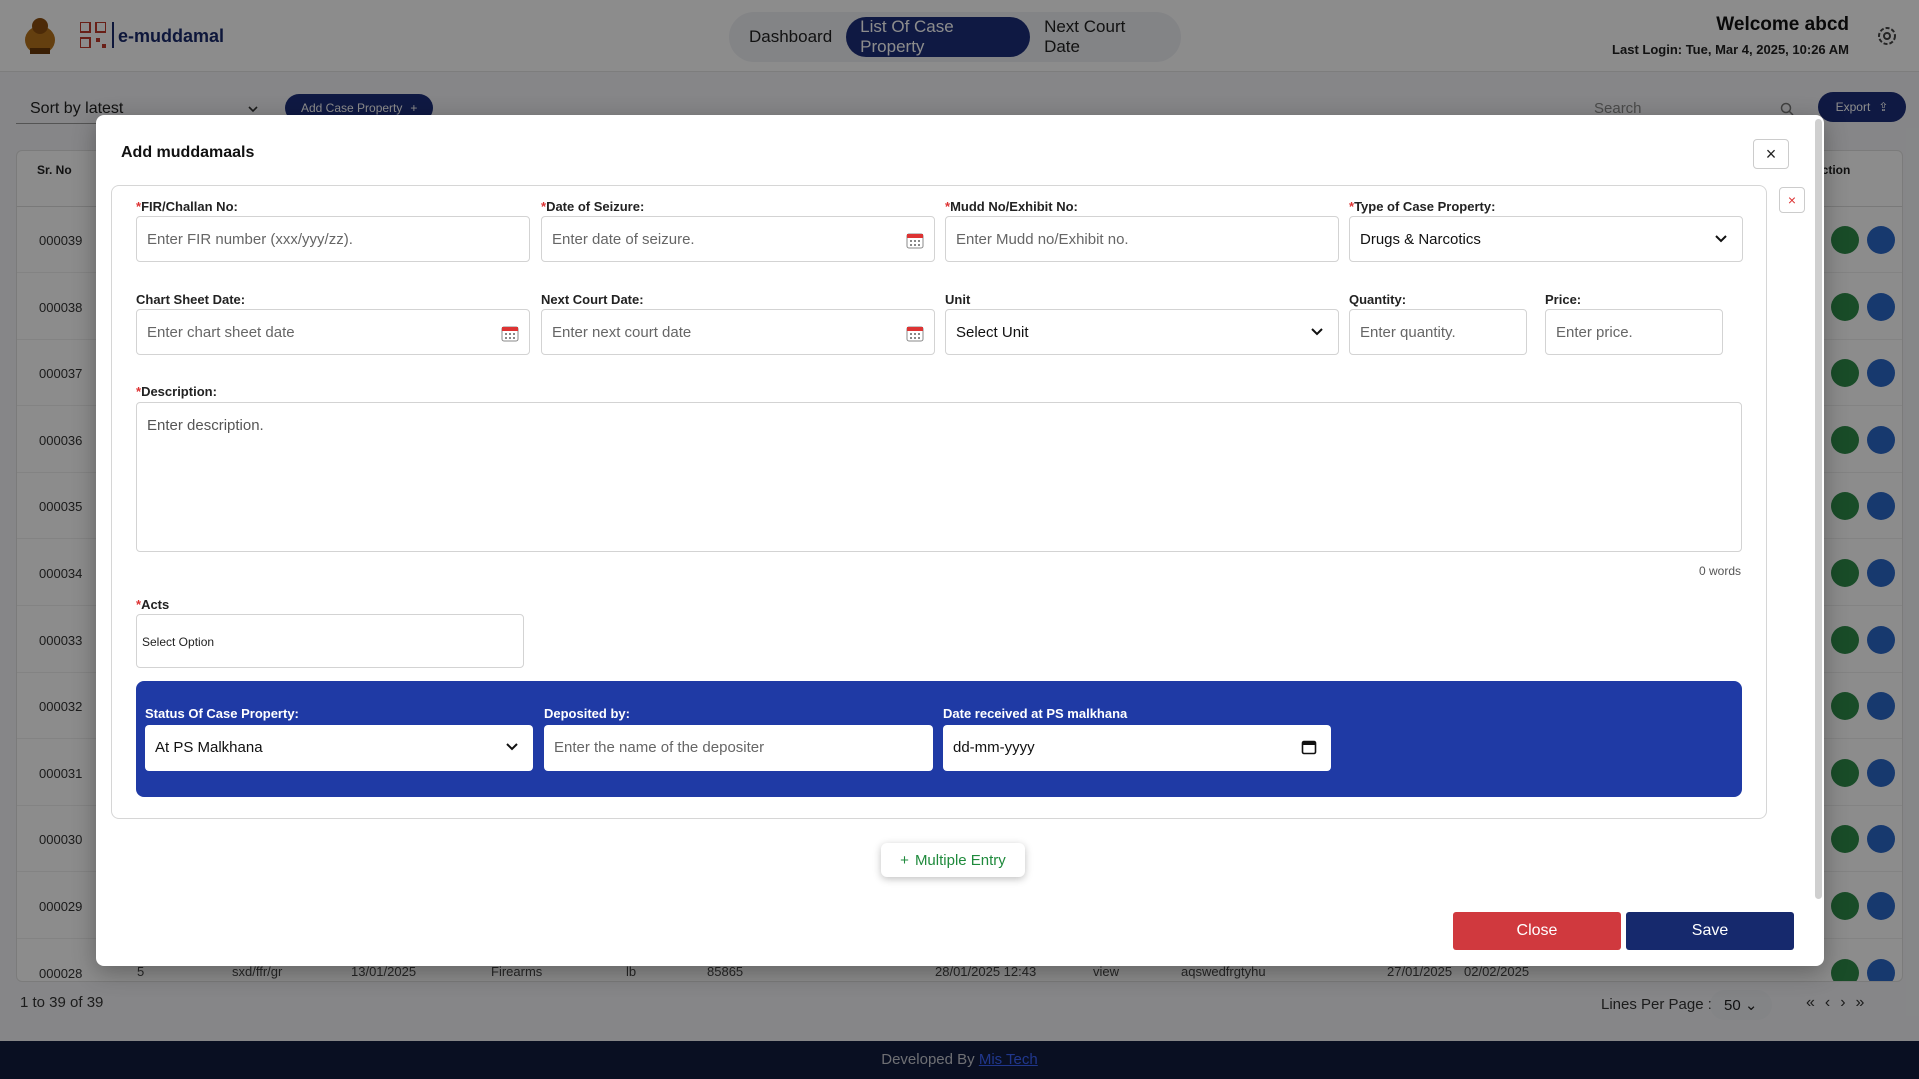  I want to click on fir-input: Enter FIR number (xxx/yyy/zz)., so click(333, 239).